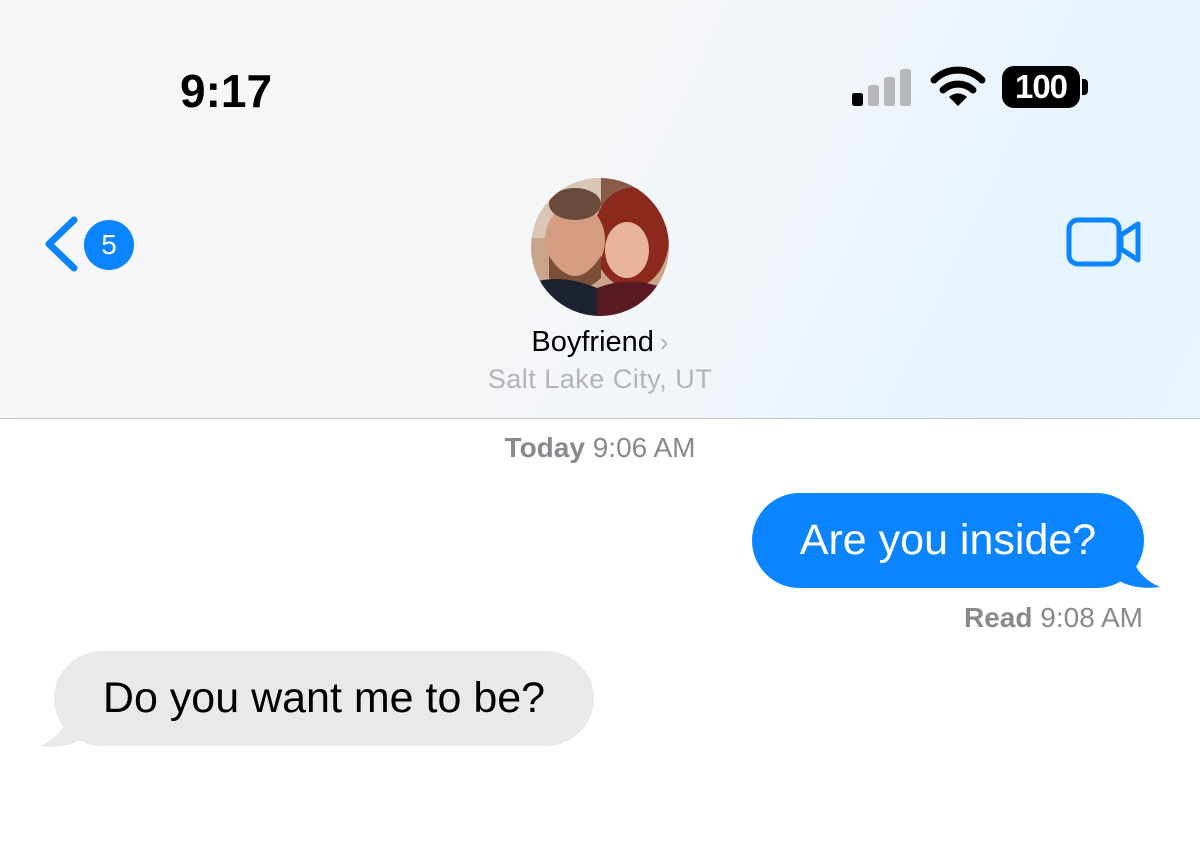 This screenshot has height=855, width=1200. What do you see at coordinates (881, 87) in the screenshot?
I see `cellular-signal-icon` at bounding box center [881, 87].